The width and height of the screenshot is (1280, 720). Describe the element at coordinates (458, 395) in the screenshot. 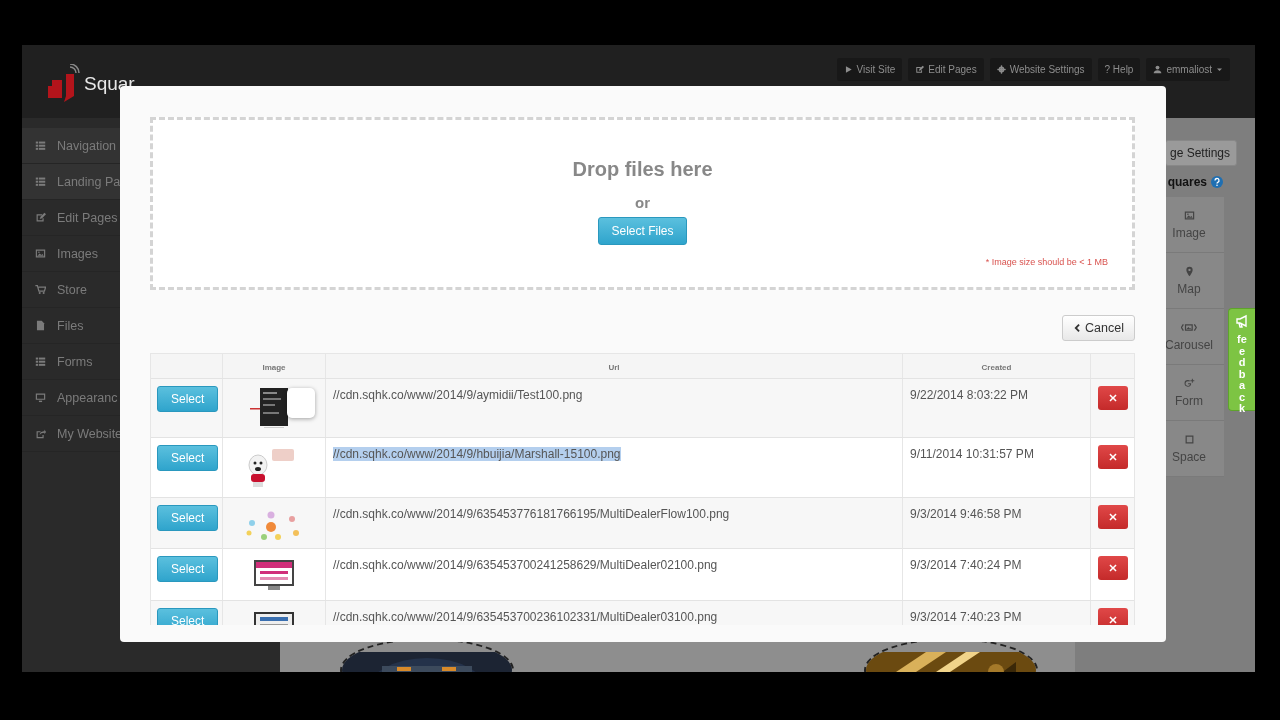

I see `table-cell: //cdn.sqhk.co/www/2014/9/aymidii/Test100.png` at that location.